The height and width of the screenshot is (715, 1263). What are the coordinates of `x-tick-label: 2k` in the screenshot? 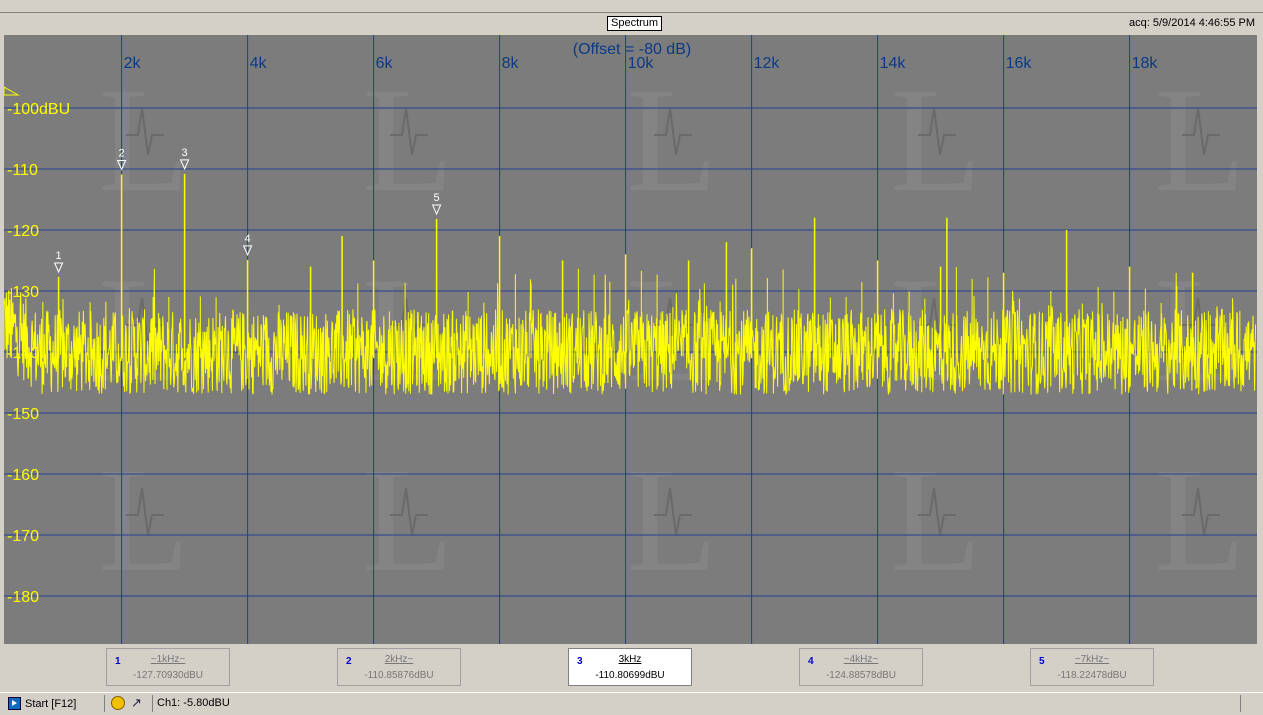 It's located at (133, 63).